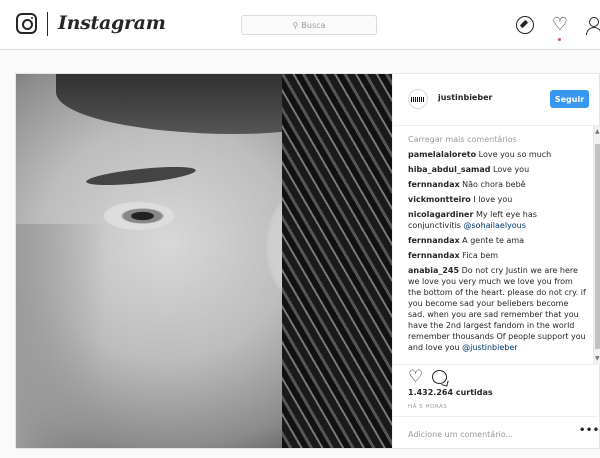 The height and width of the screenshot is (458, 600). I want to click on comment-mention-link: @justinbieber, so click(489, 347).